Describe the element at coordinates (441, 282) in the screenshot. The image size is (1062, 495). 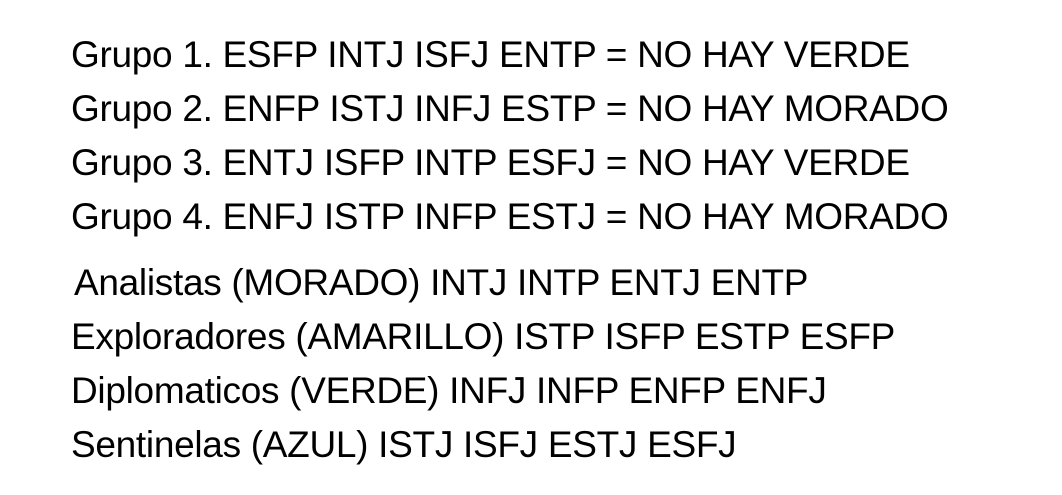
I see `category-line-analistas: Analistas (MORADO) INTJ INTP ENTJ ENTP` at that location.